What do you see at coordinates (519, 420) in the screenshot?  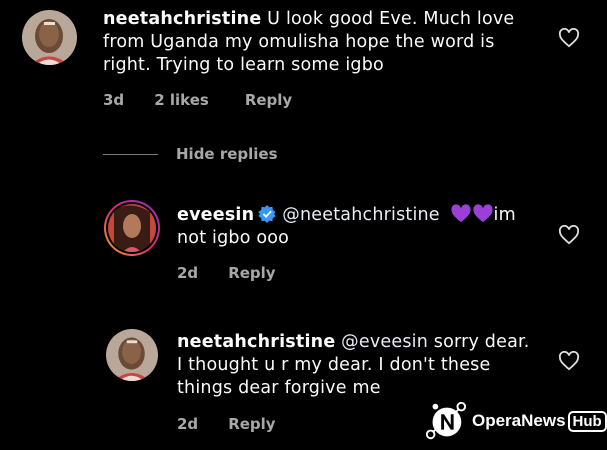 I see `watermark-brand: OperaNews` at bounding box center [519, 420].